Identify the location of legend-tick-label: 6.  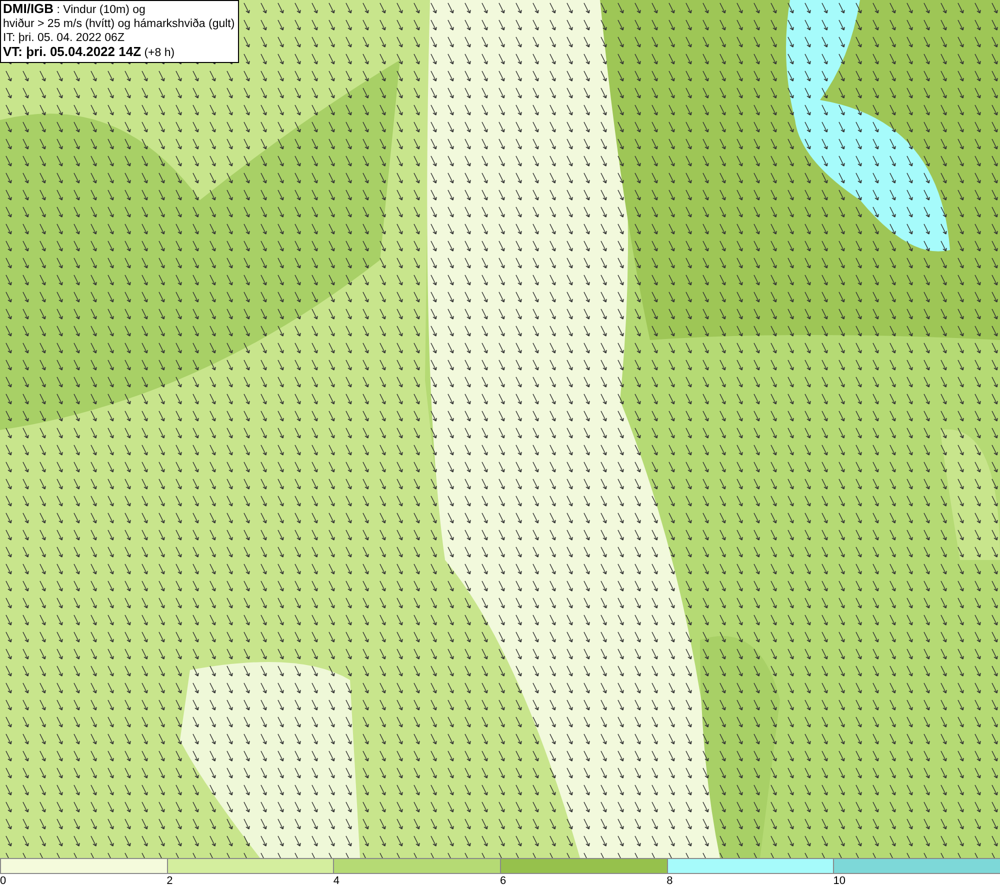
(503, 881).